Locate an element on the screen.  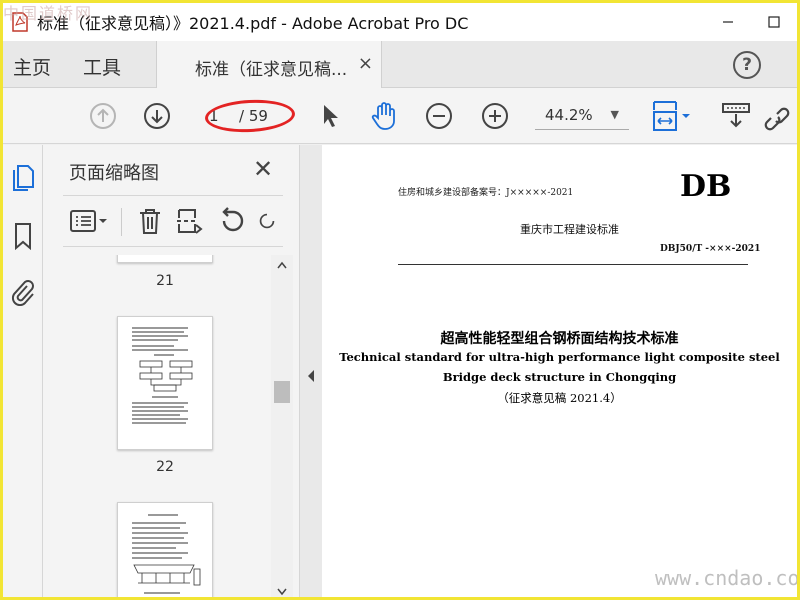
thumbnail-scrollbar is located at coordinates (282, 427).